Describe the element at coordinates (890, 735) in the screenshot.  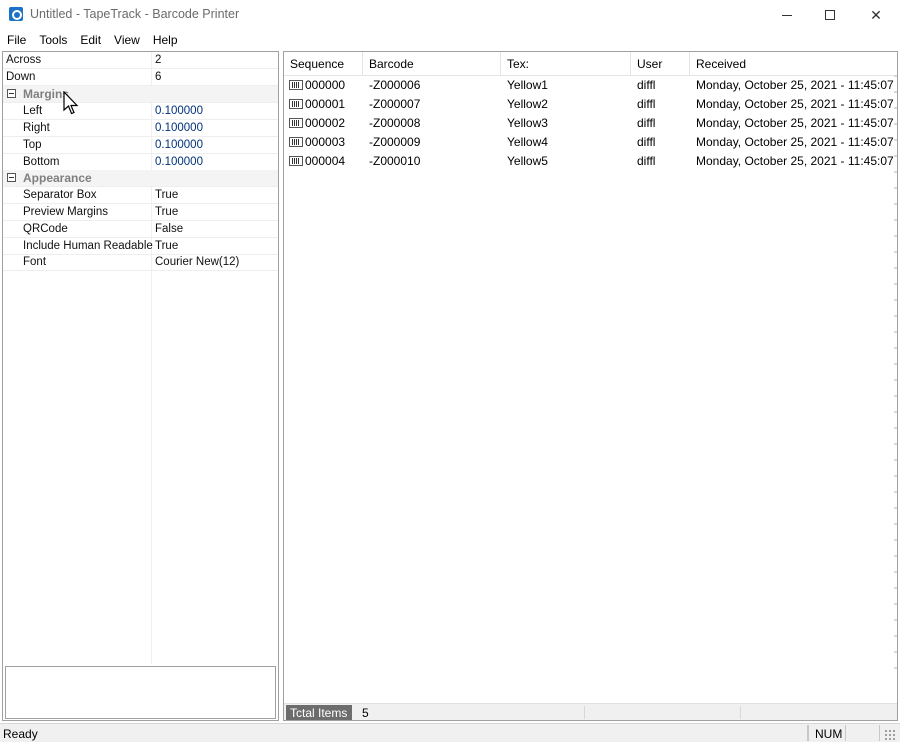
I see `resize-grip-icon` at that location.